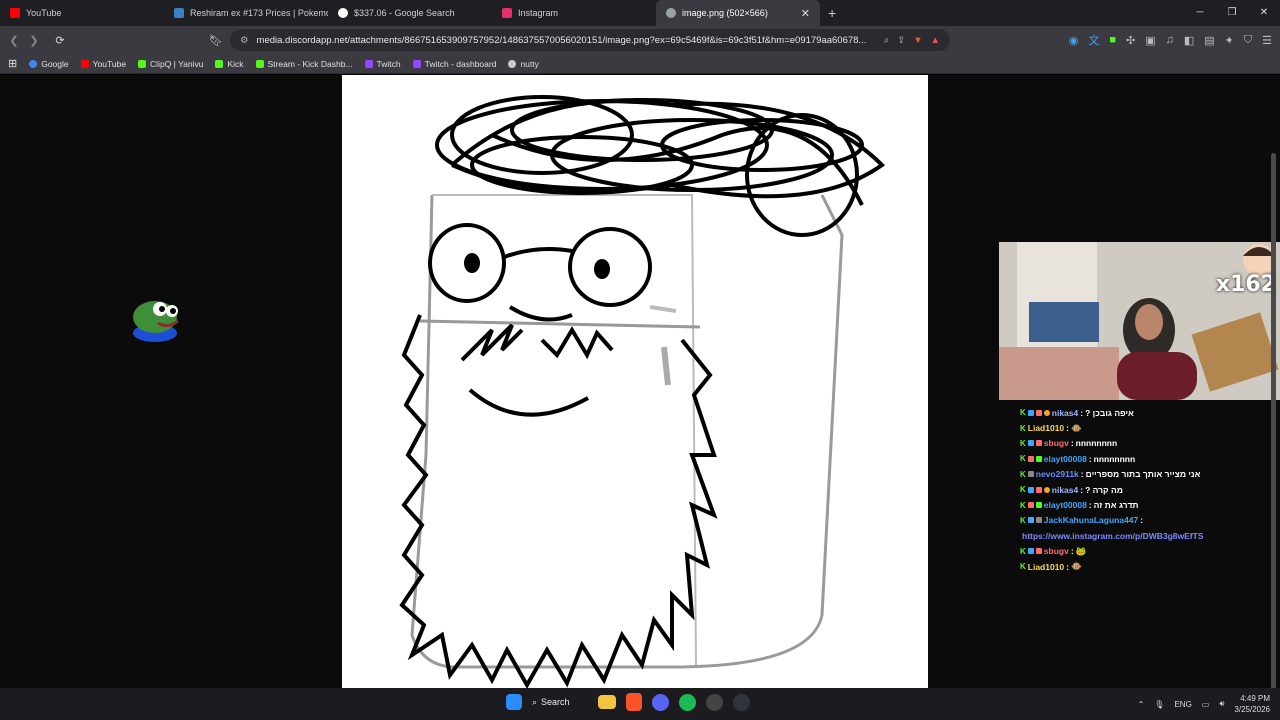 This screenshot has height=720, width=1280. I want to click on tab-youtube: YouTube, so click(82, 13).